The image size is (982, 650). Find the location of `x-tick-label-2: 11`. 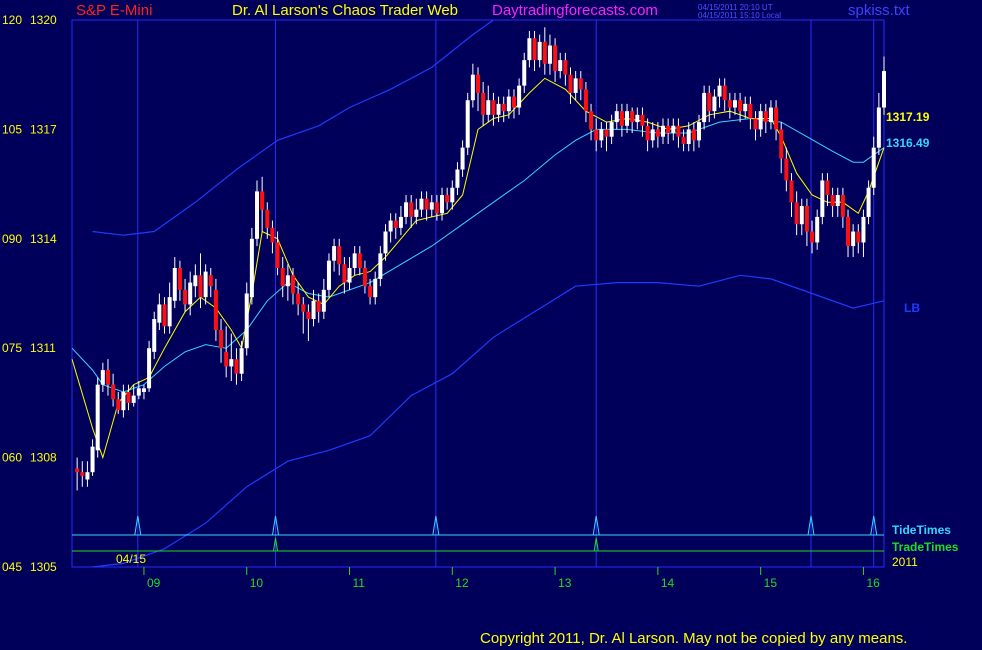

x-tick-label-2: 11 is located at coordinates (359, 583).